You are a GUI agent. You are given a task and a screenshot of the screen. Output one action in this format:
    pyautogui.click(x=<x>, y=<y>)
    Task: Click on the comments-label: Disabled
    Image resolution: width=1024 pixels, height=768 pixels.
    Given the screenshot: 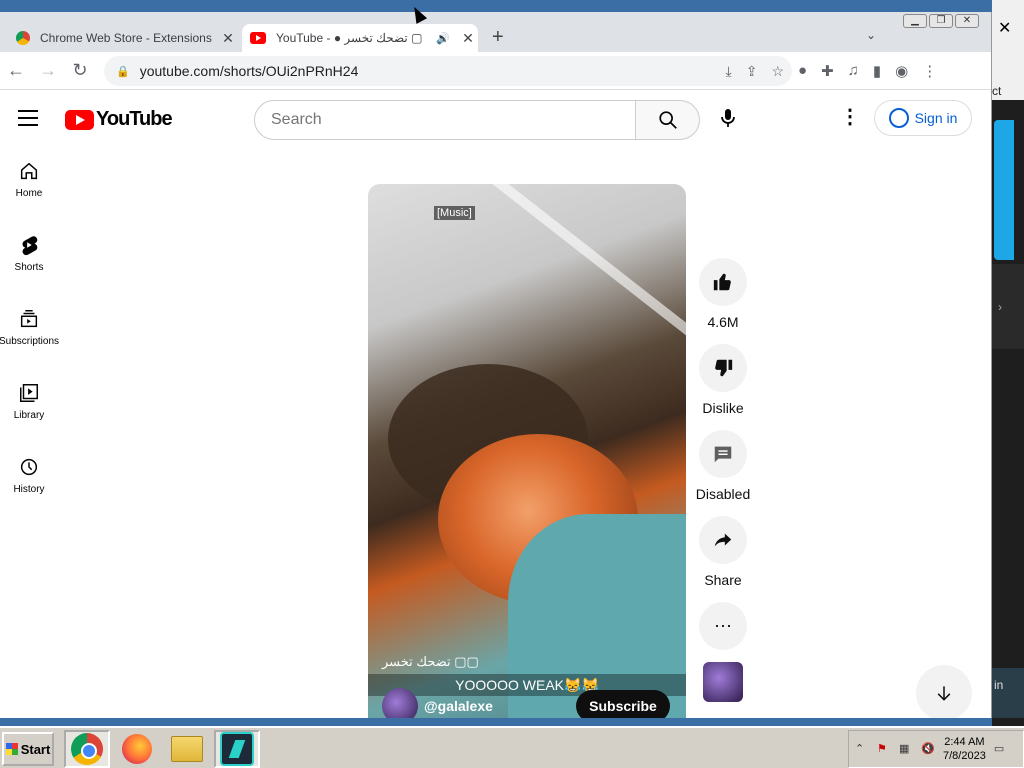 What is the action you would take?
    pyautogui.click(x=723, y=494)
    